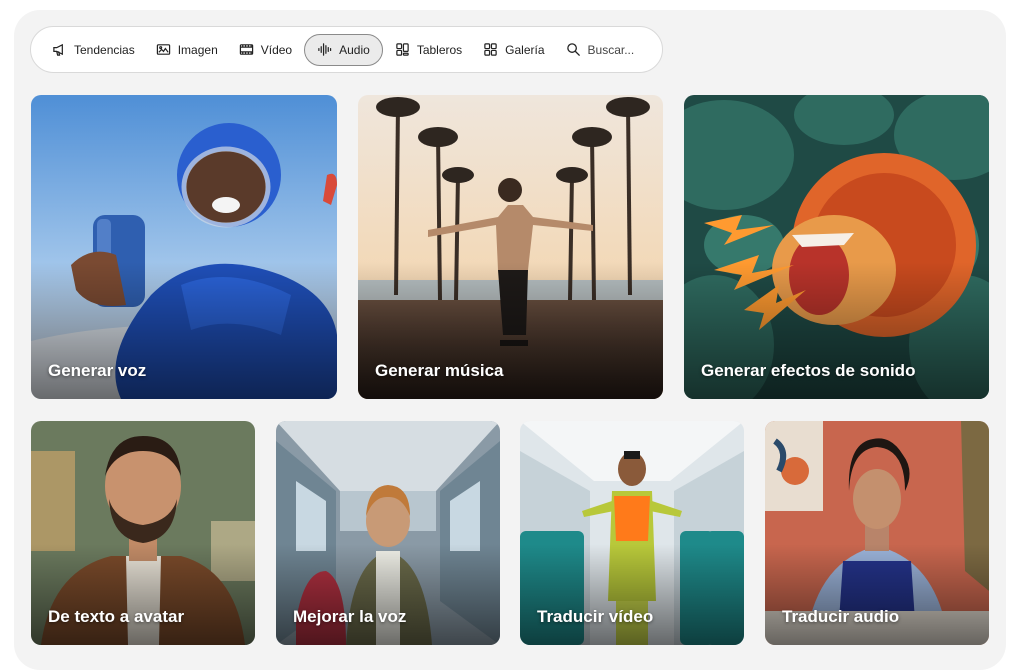 The height and width of the screenshot is (670, 1020). I want to click on nav-item-label: Vídeo, so click(276, 49).